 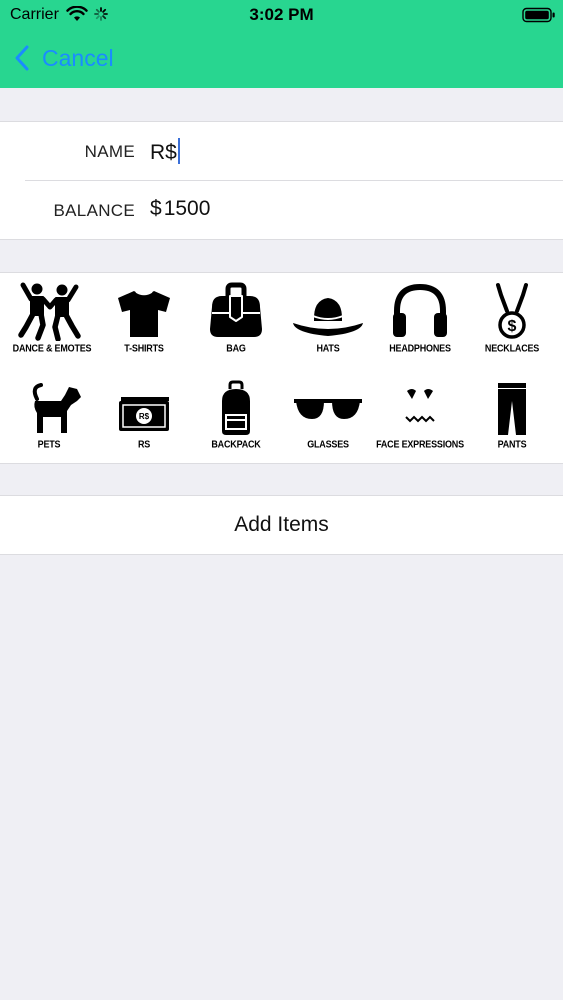 What do you see at coordinates (538, 15) in the screenshot?
I see `battery-icon` at bounding box center [538, 15].